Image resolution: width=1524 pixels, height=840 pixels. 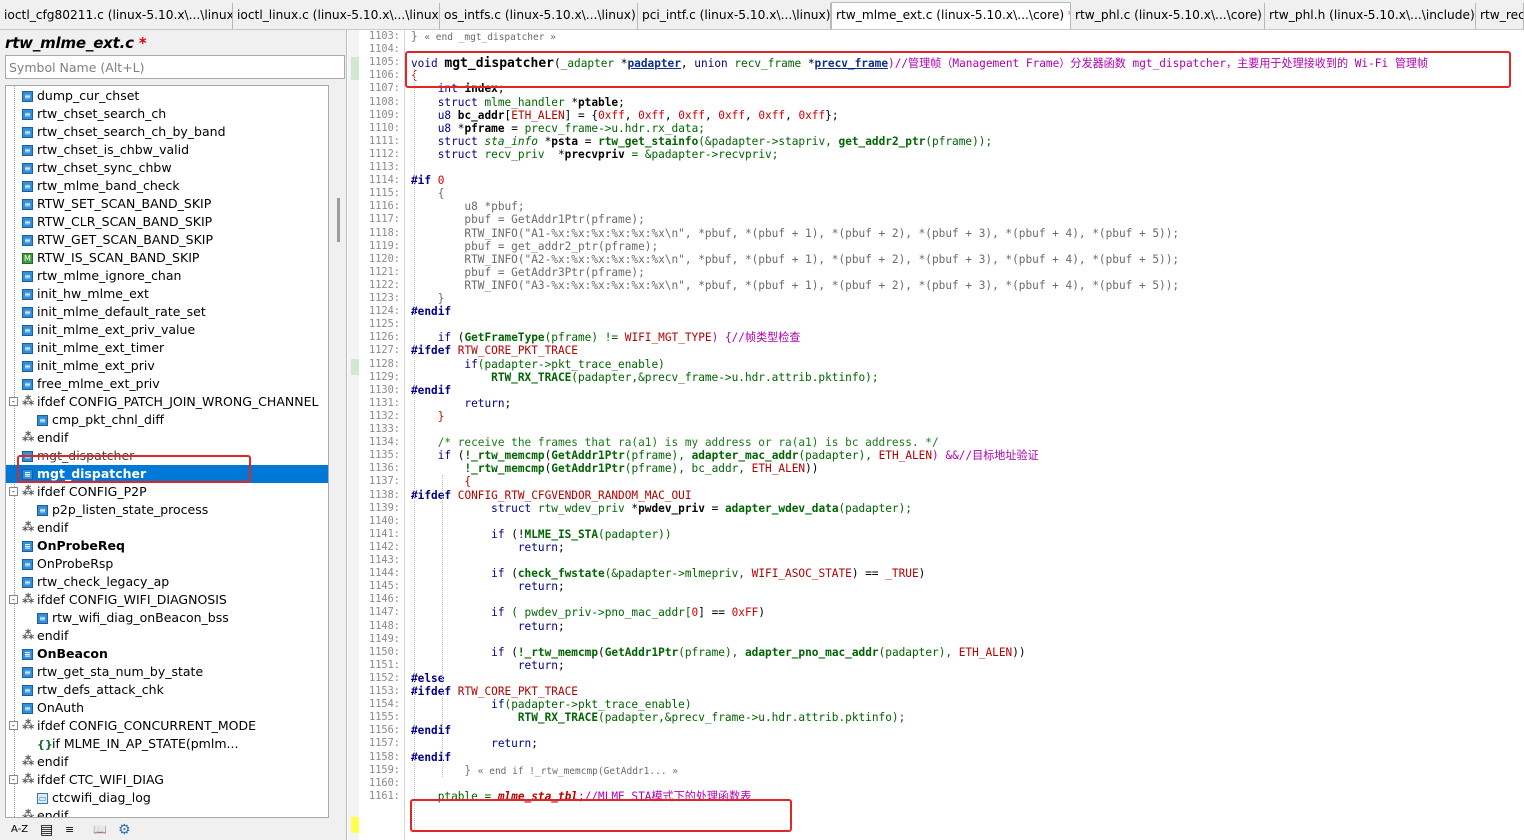 I want to click on code-line: {, so click(x=428, y=193).